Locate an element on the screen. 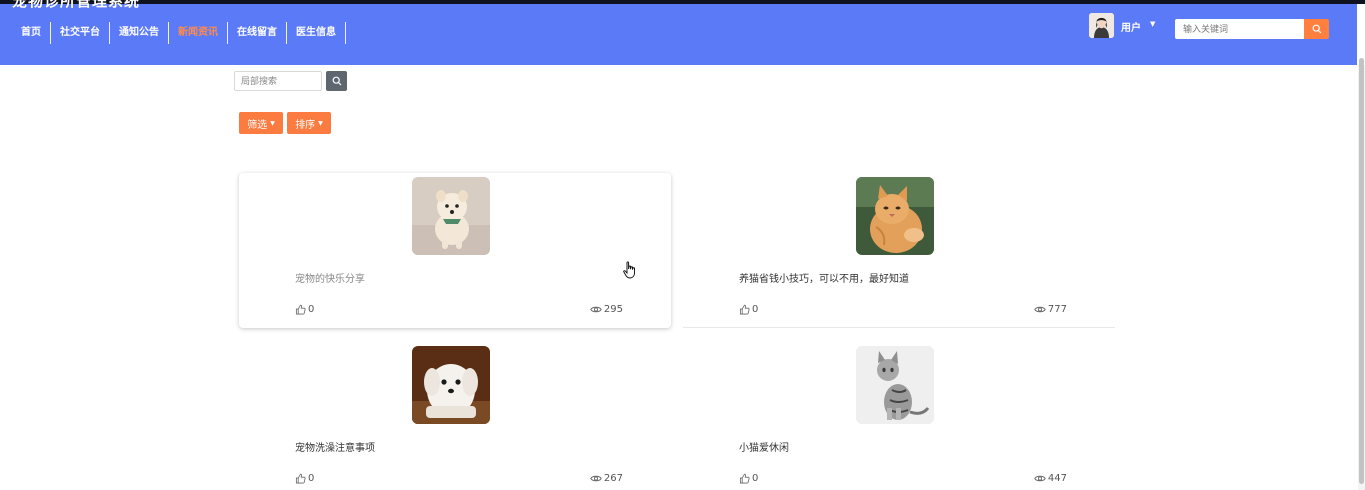 This screenshot has height=490, width=1365. tabby-cat-photo is located at coordinates (895, 385).